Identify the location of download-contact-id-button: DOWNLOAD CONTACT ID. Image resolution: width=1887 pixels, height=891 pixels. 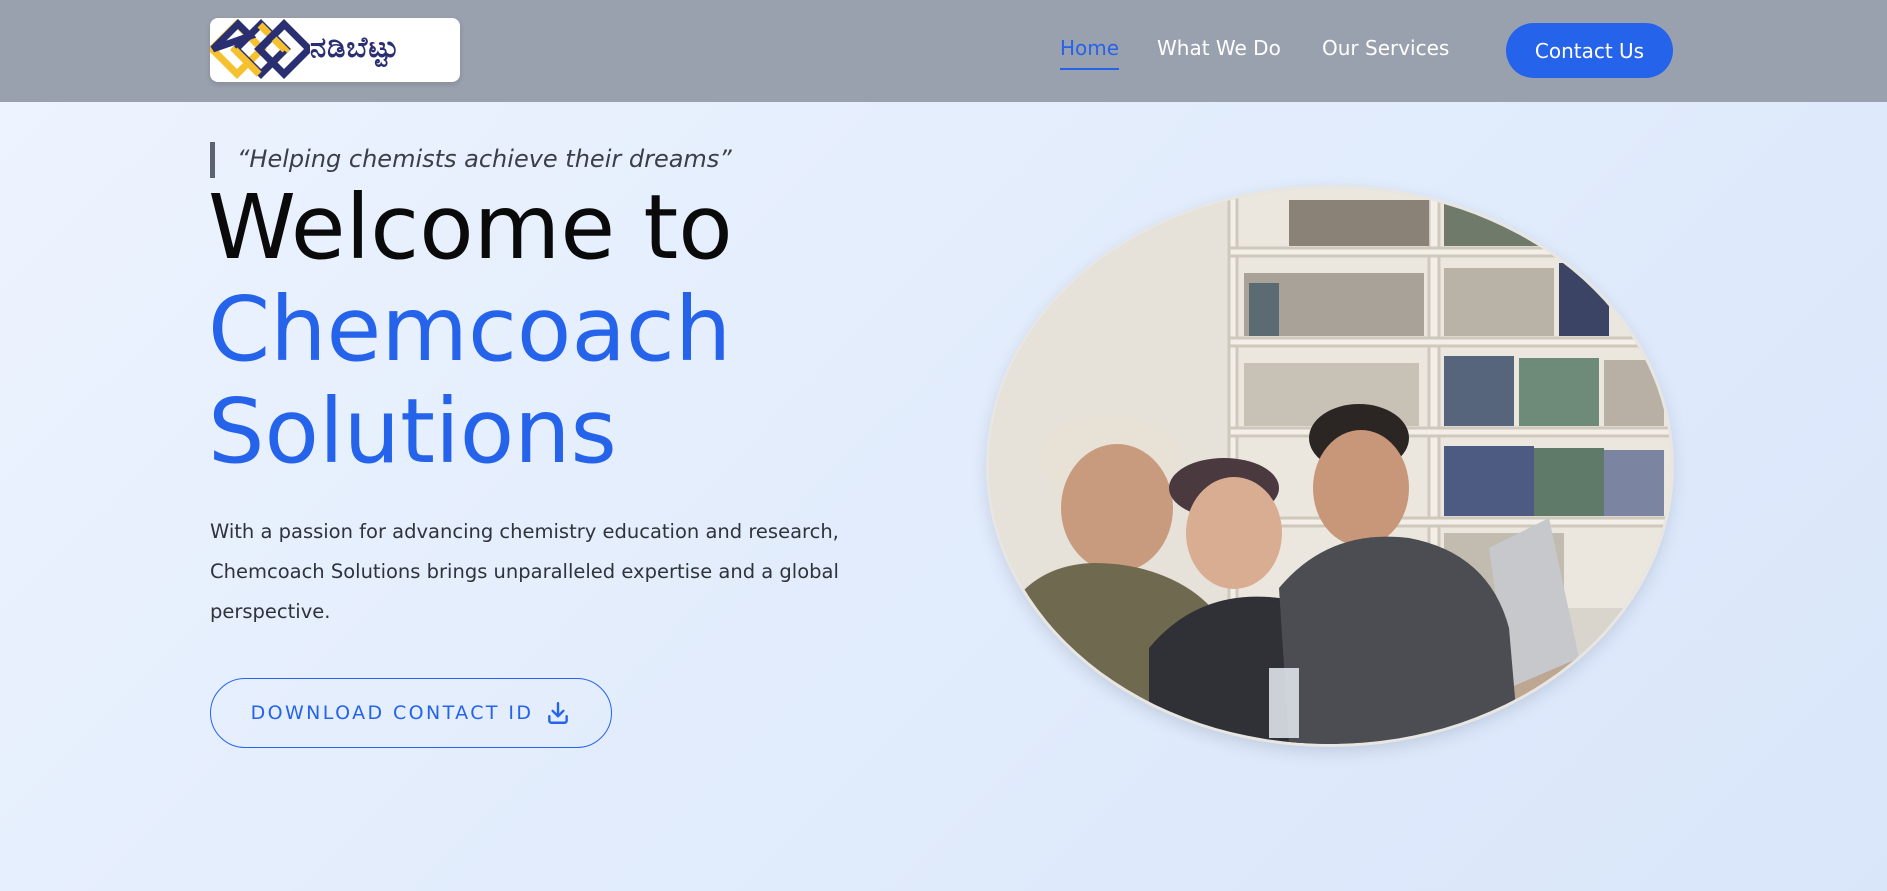
(411, 713).